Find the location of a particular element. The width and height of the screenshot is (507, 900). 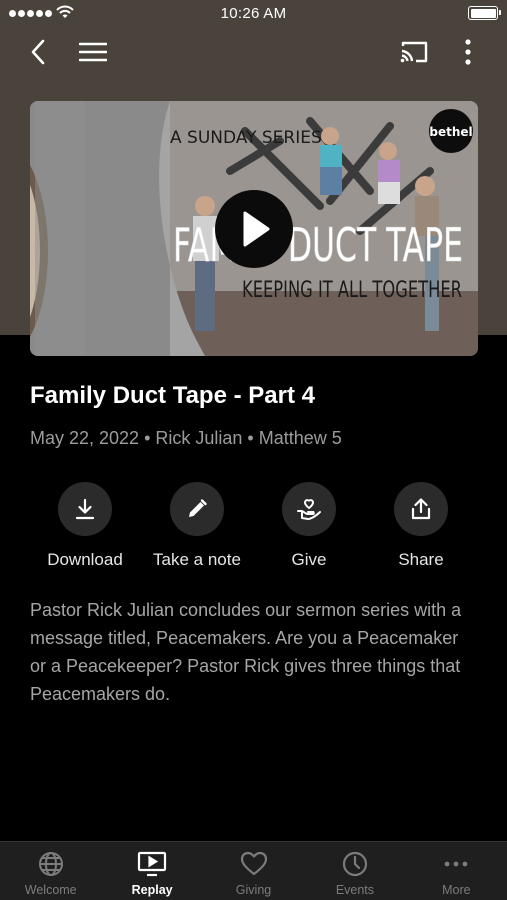

sermon-title: Family Duct Tape - Part 4 is located at coordinates (172, 395).